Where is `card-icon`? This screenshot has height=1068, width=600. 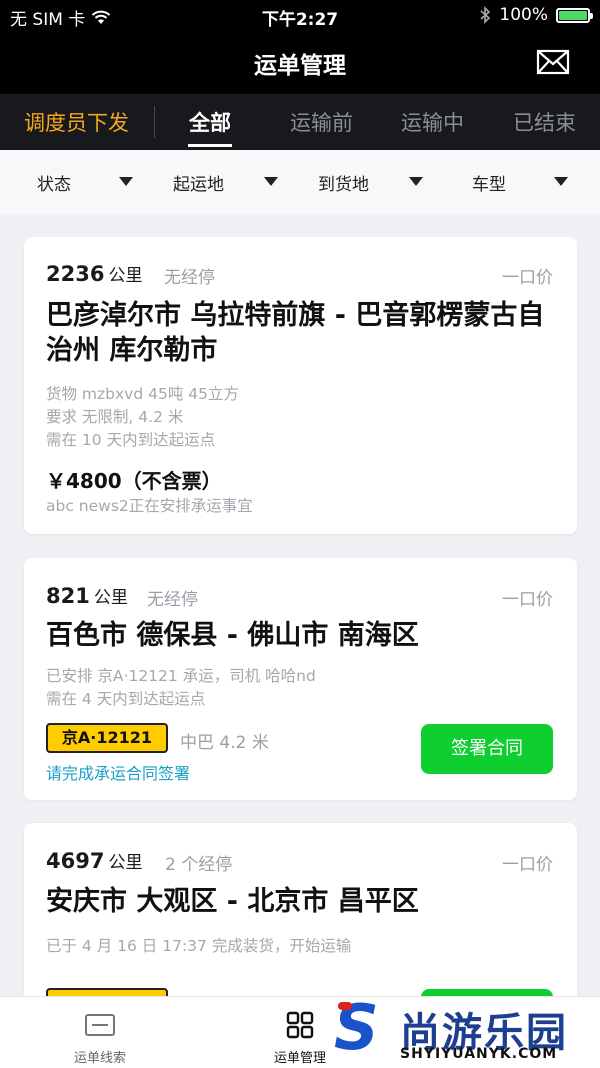 card-icon is located at coordinates (100, 1025).